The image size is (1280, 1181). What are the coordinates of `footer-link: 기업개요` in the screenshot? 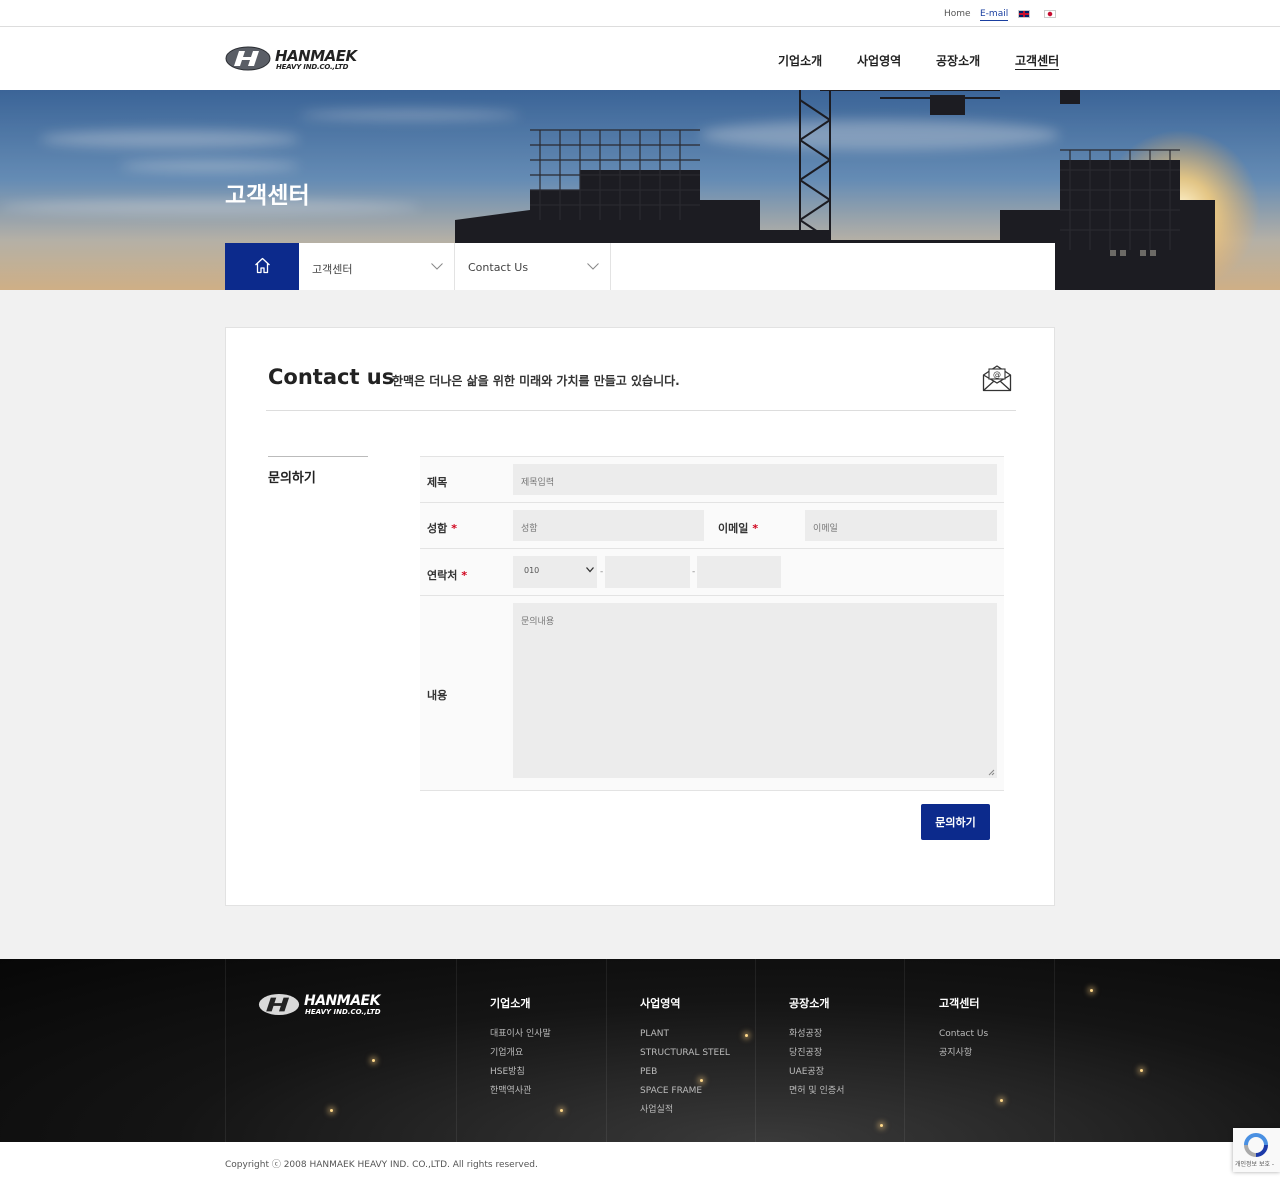 It's located at (520, 1053).